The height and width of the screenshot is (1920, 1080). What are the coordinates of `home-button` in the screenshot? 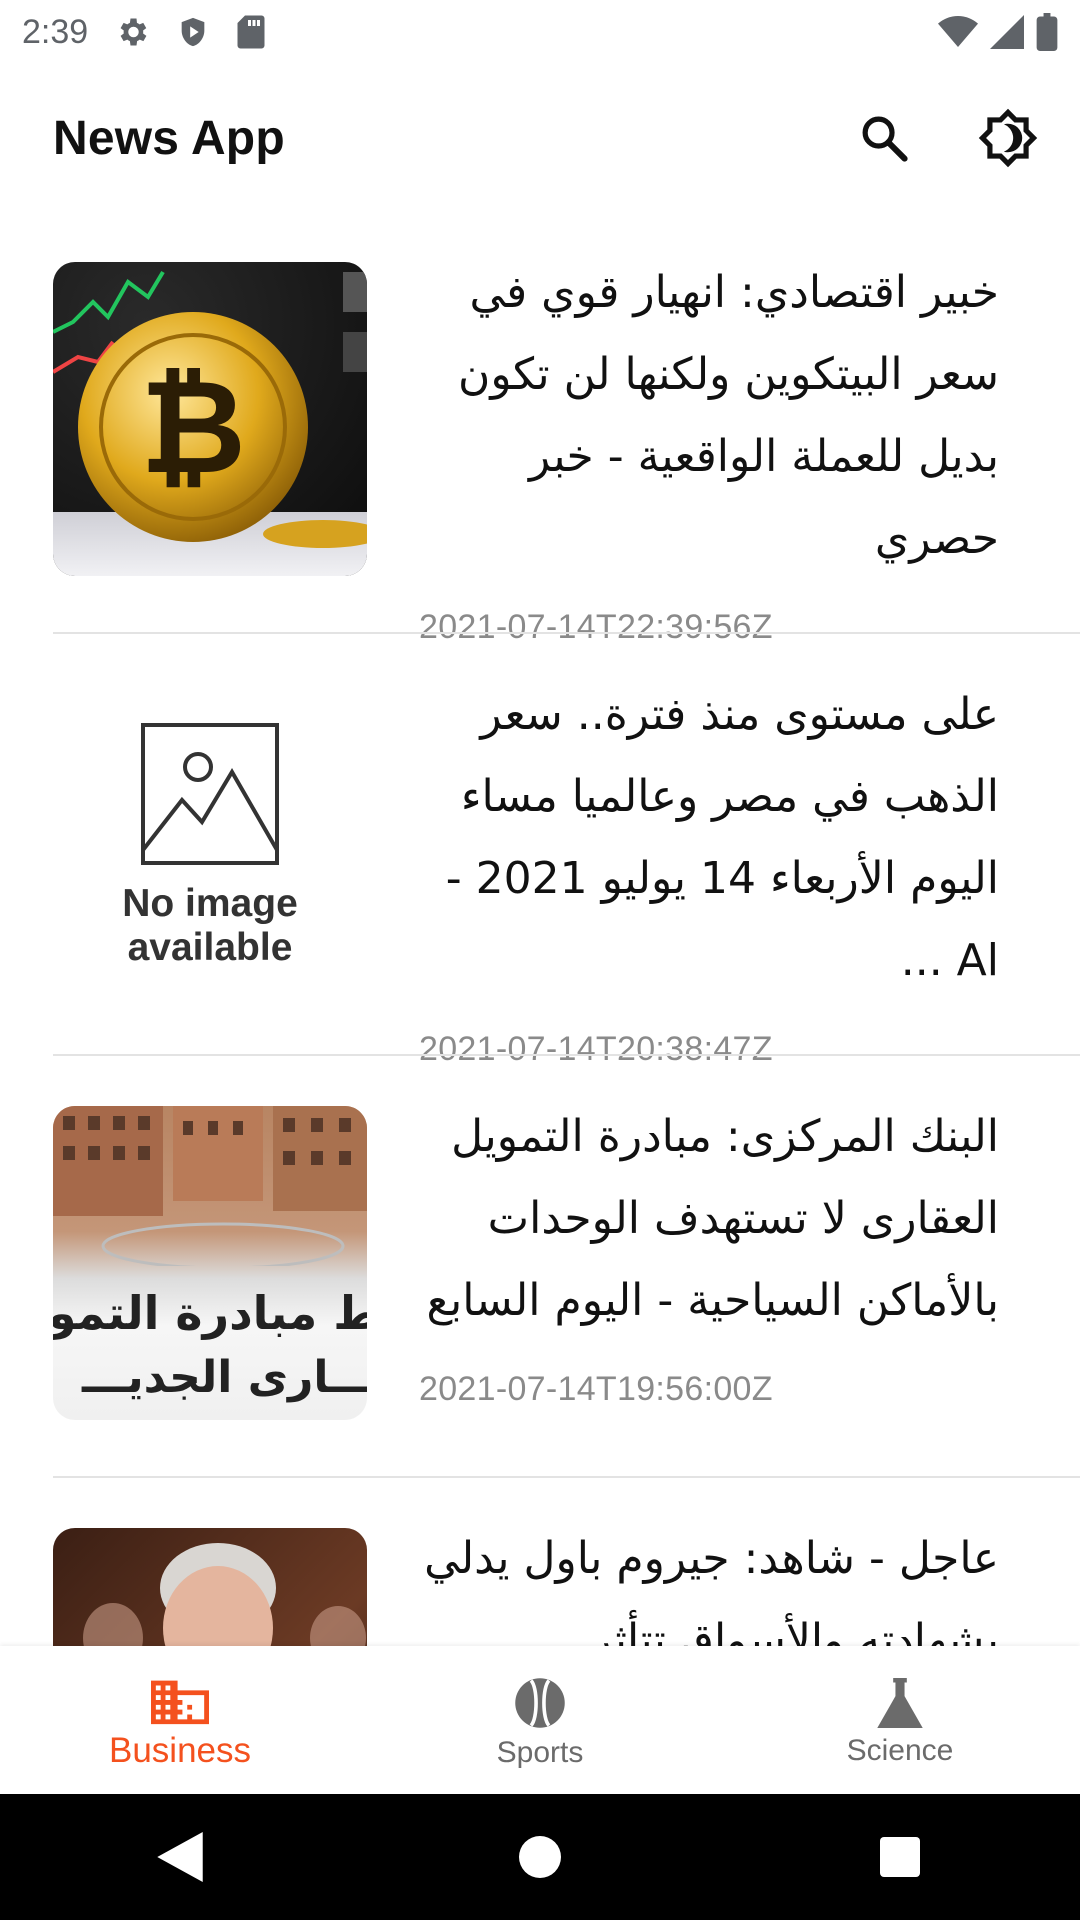 It's located at (540, 1857).